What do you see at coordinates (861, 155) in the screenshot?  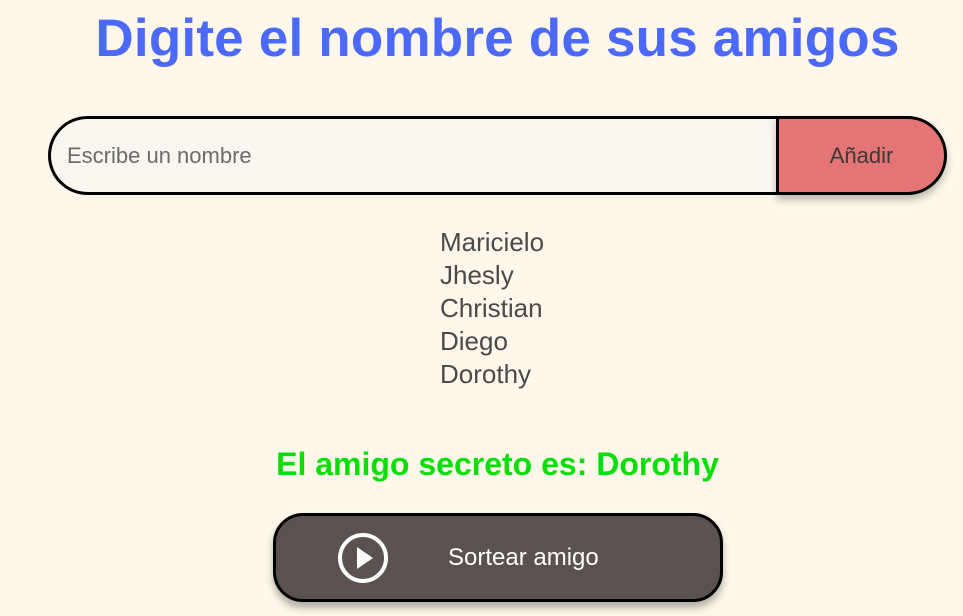 I see `add-button: Añadir` at bounding box center [861, 155].